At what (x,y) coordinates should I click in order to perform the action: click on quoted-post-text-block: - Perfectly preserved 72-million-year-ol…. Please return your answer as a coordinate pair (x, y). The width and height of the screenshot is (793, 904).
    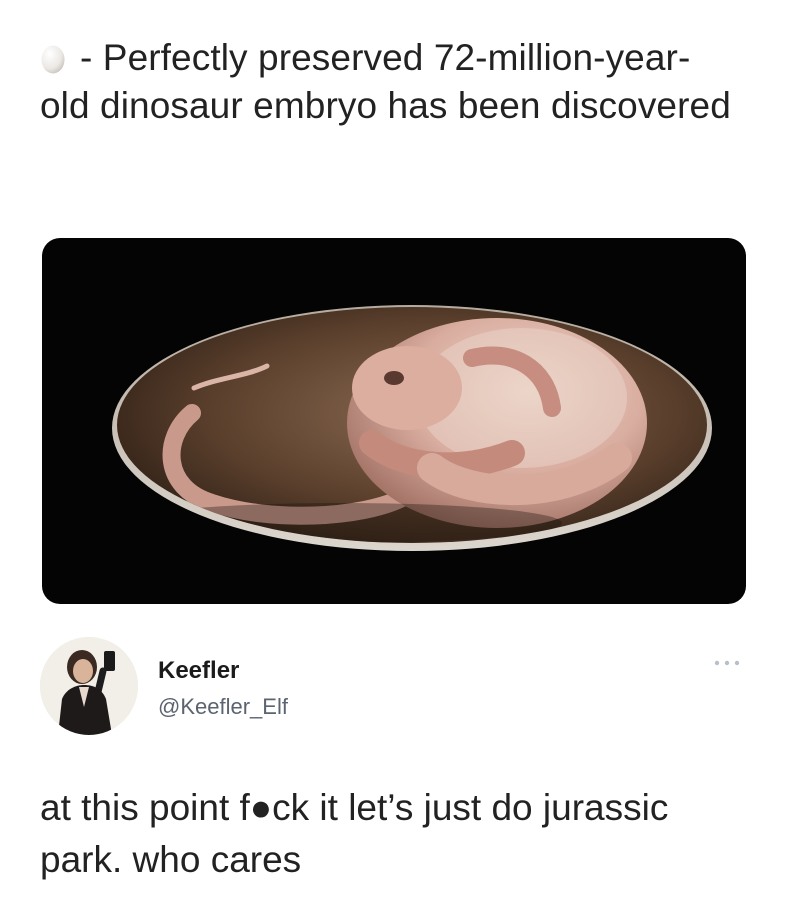
    Looking at the image, I should click on (390, 82).